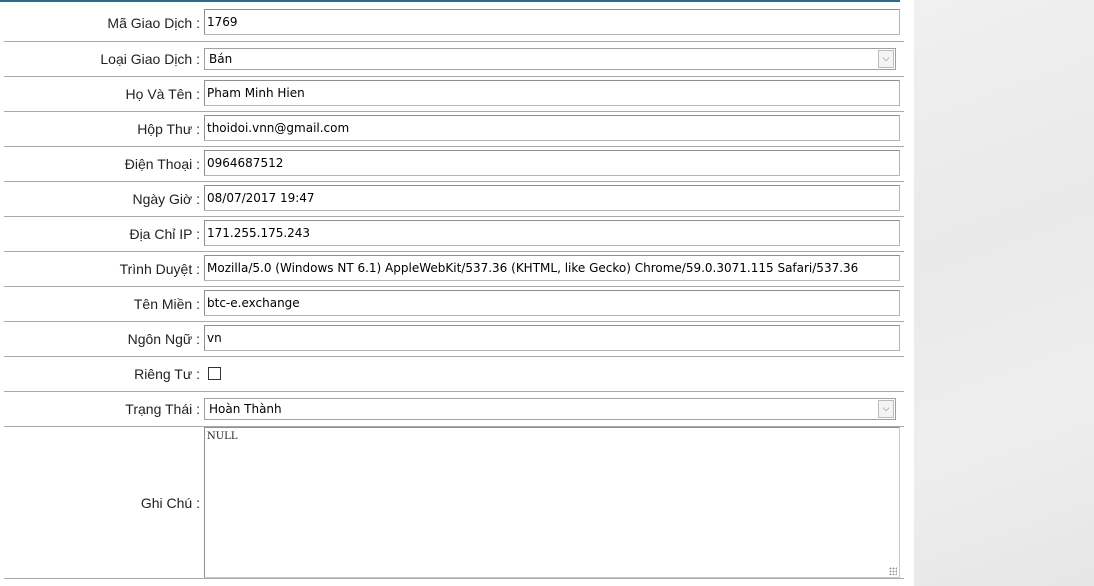  Describe the element at coordinates (162, 164) in the screenshot. I see `phone-label: Điện Thoại :` at that location.